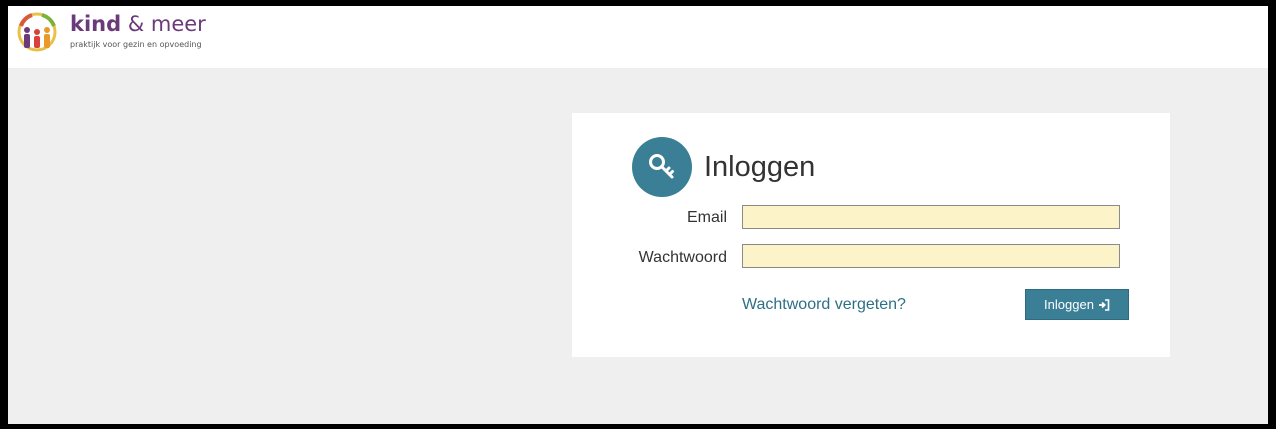 The height and width of the screenshot is (429, 1276). I want to click on family-logo-icon, so click(37, 32).